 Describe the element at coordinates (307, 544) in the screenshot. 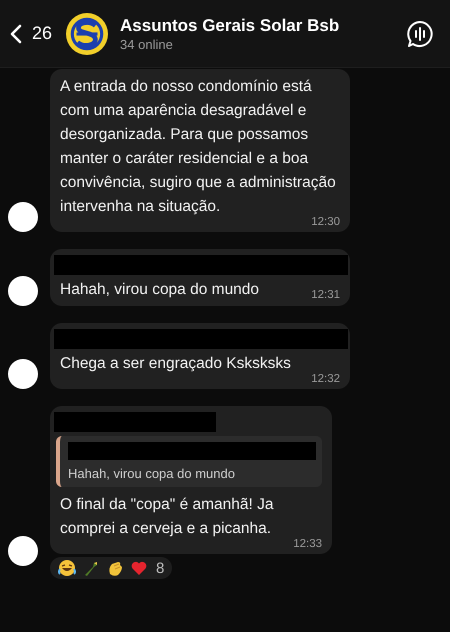

I see `message-time: 12:33` at that location.